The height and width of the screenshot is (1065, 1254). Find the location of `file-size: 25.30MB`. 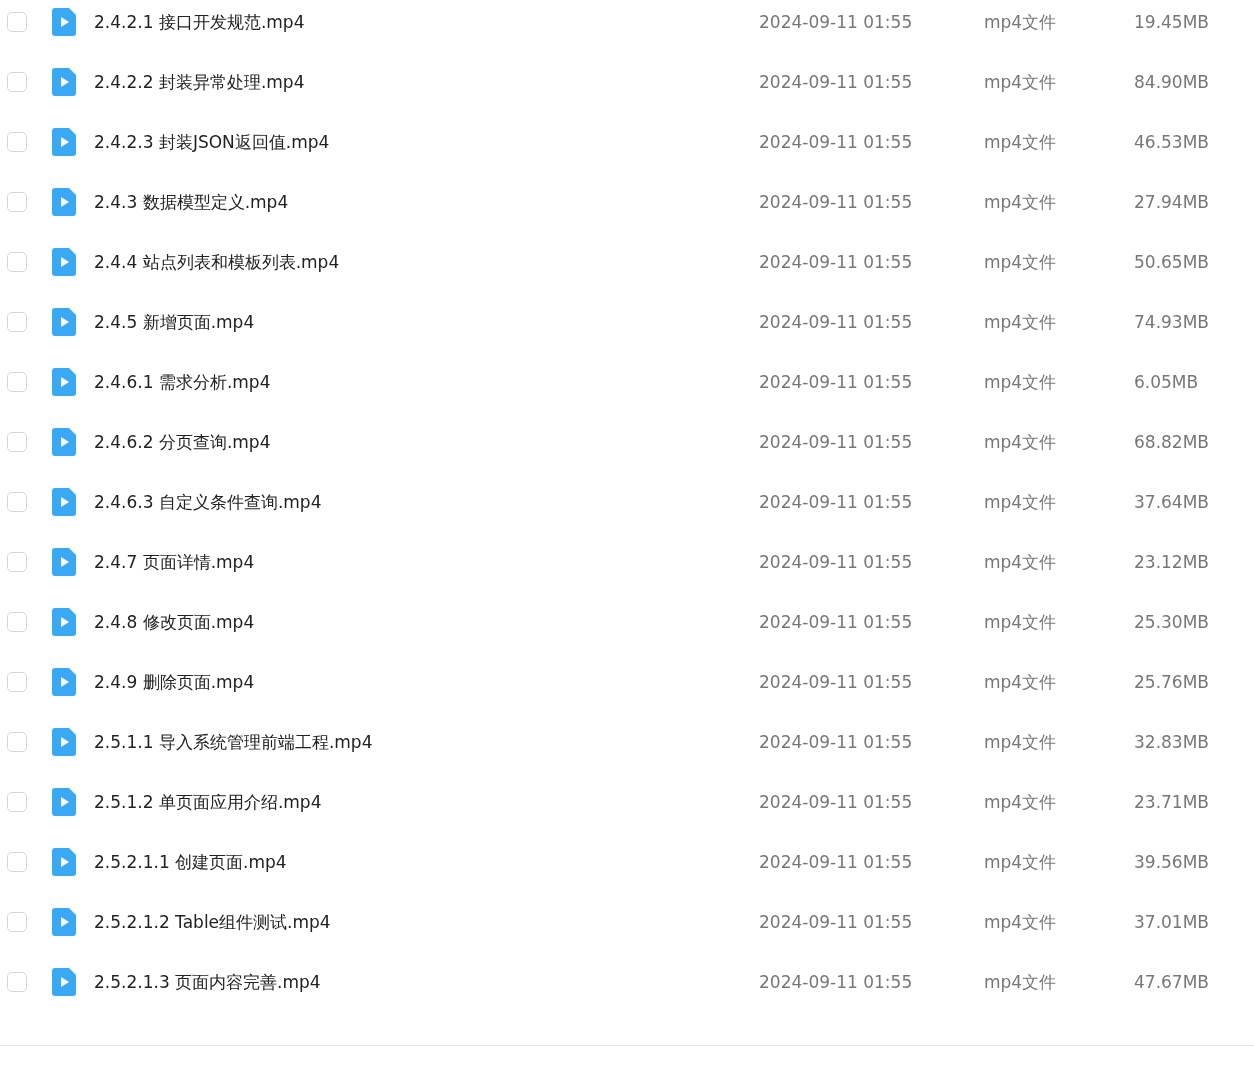

file-size: 25.30MB is located at coordinates (1172, 622).